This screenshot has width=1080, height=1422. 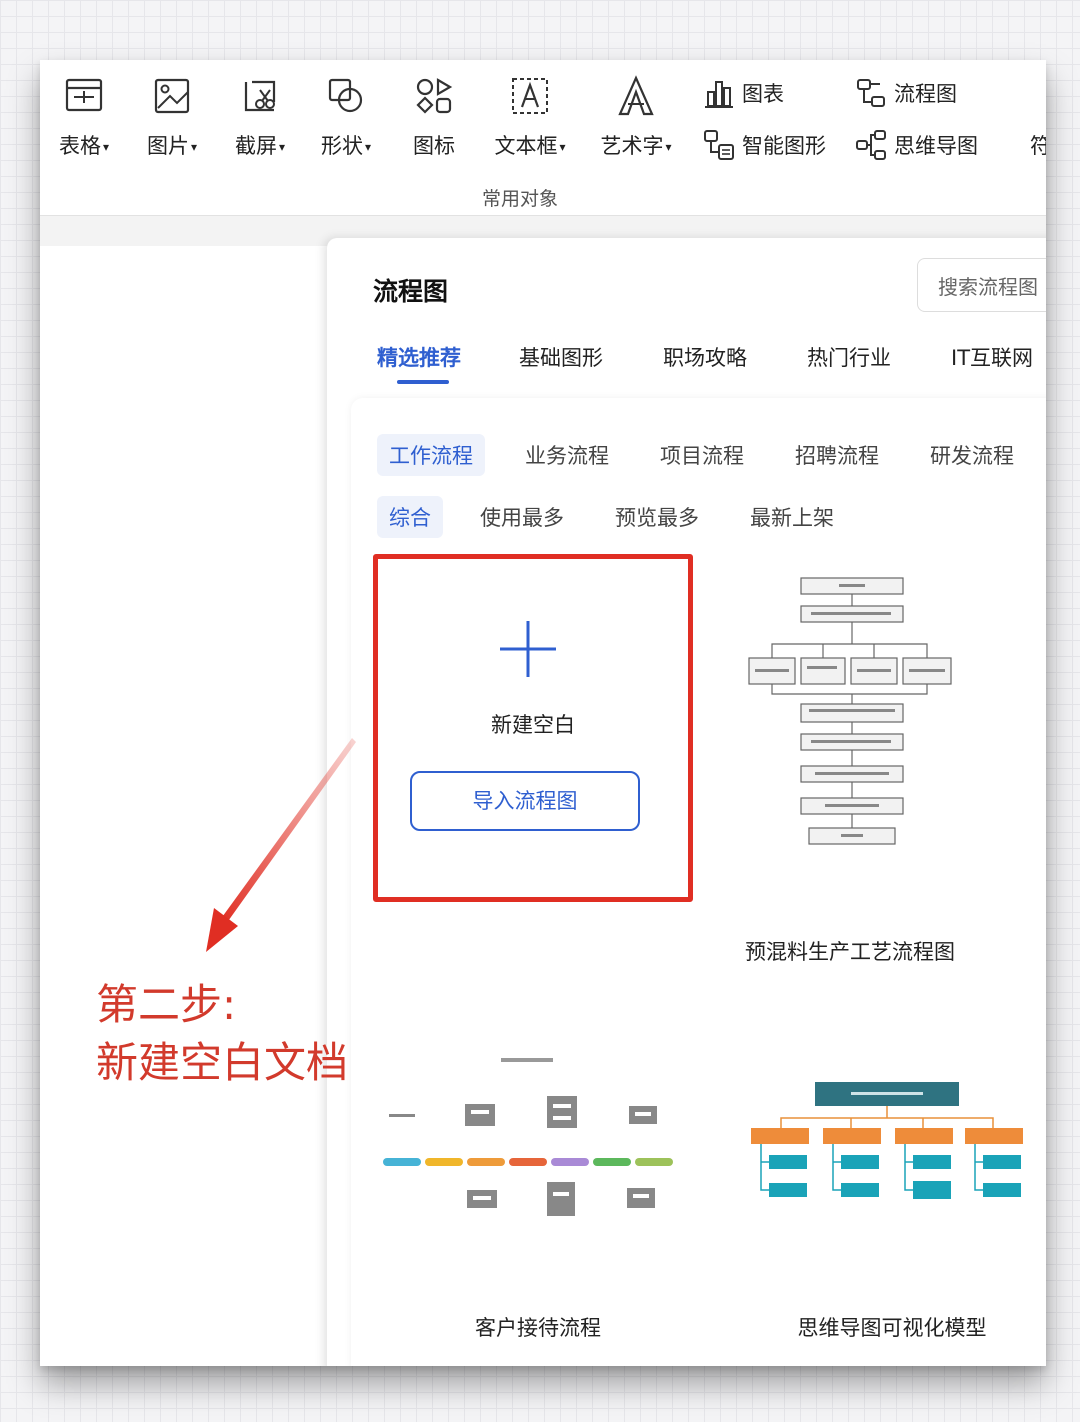 I want to click on search-input: 搜索流程图, so click(x=981, y=285).